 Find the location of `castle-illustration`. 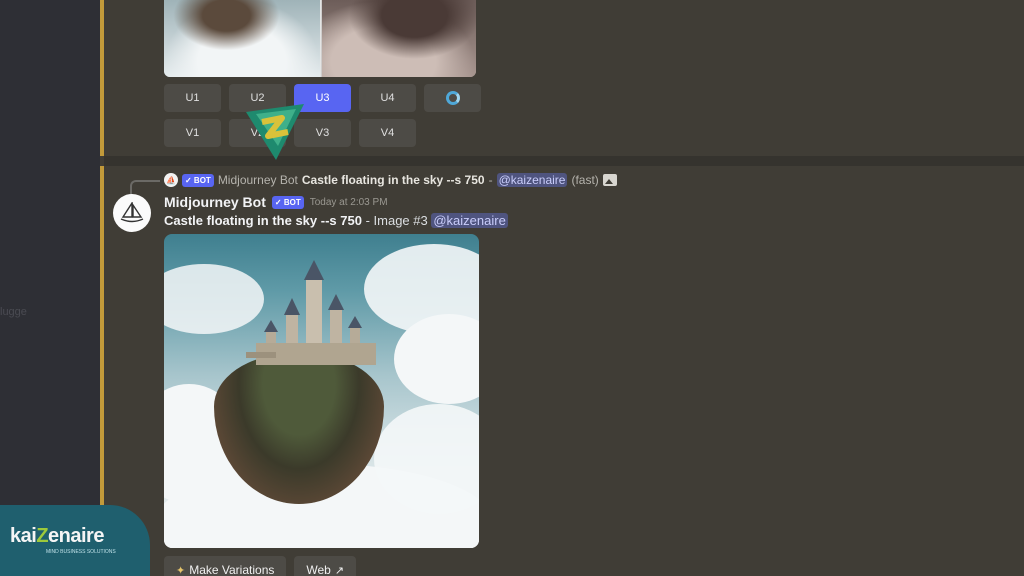

castle-illustration is located at coordinates (311, 312).